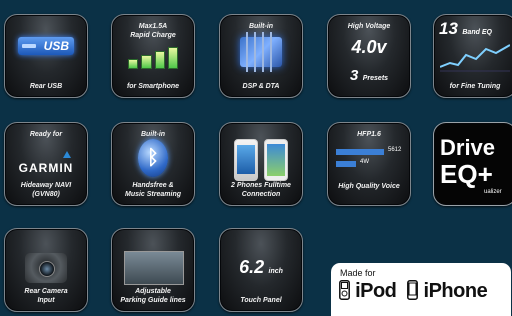  I want to click on iphone-icon, so click(413, 290).